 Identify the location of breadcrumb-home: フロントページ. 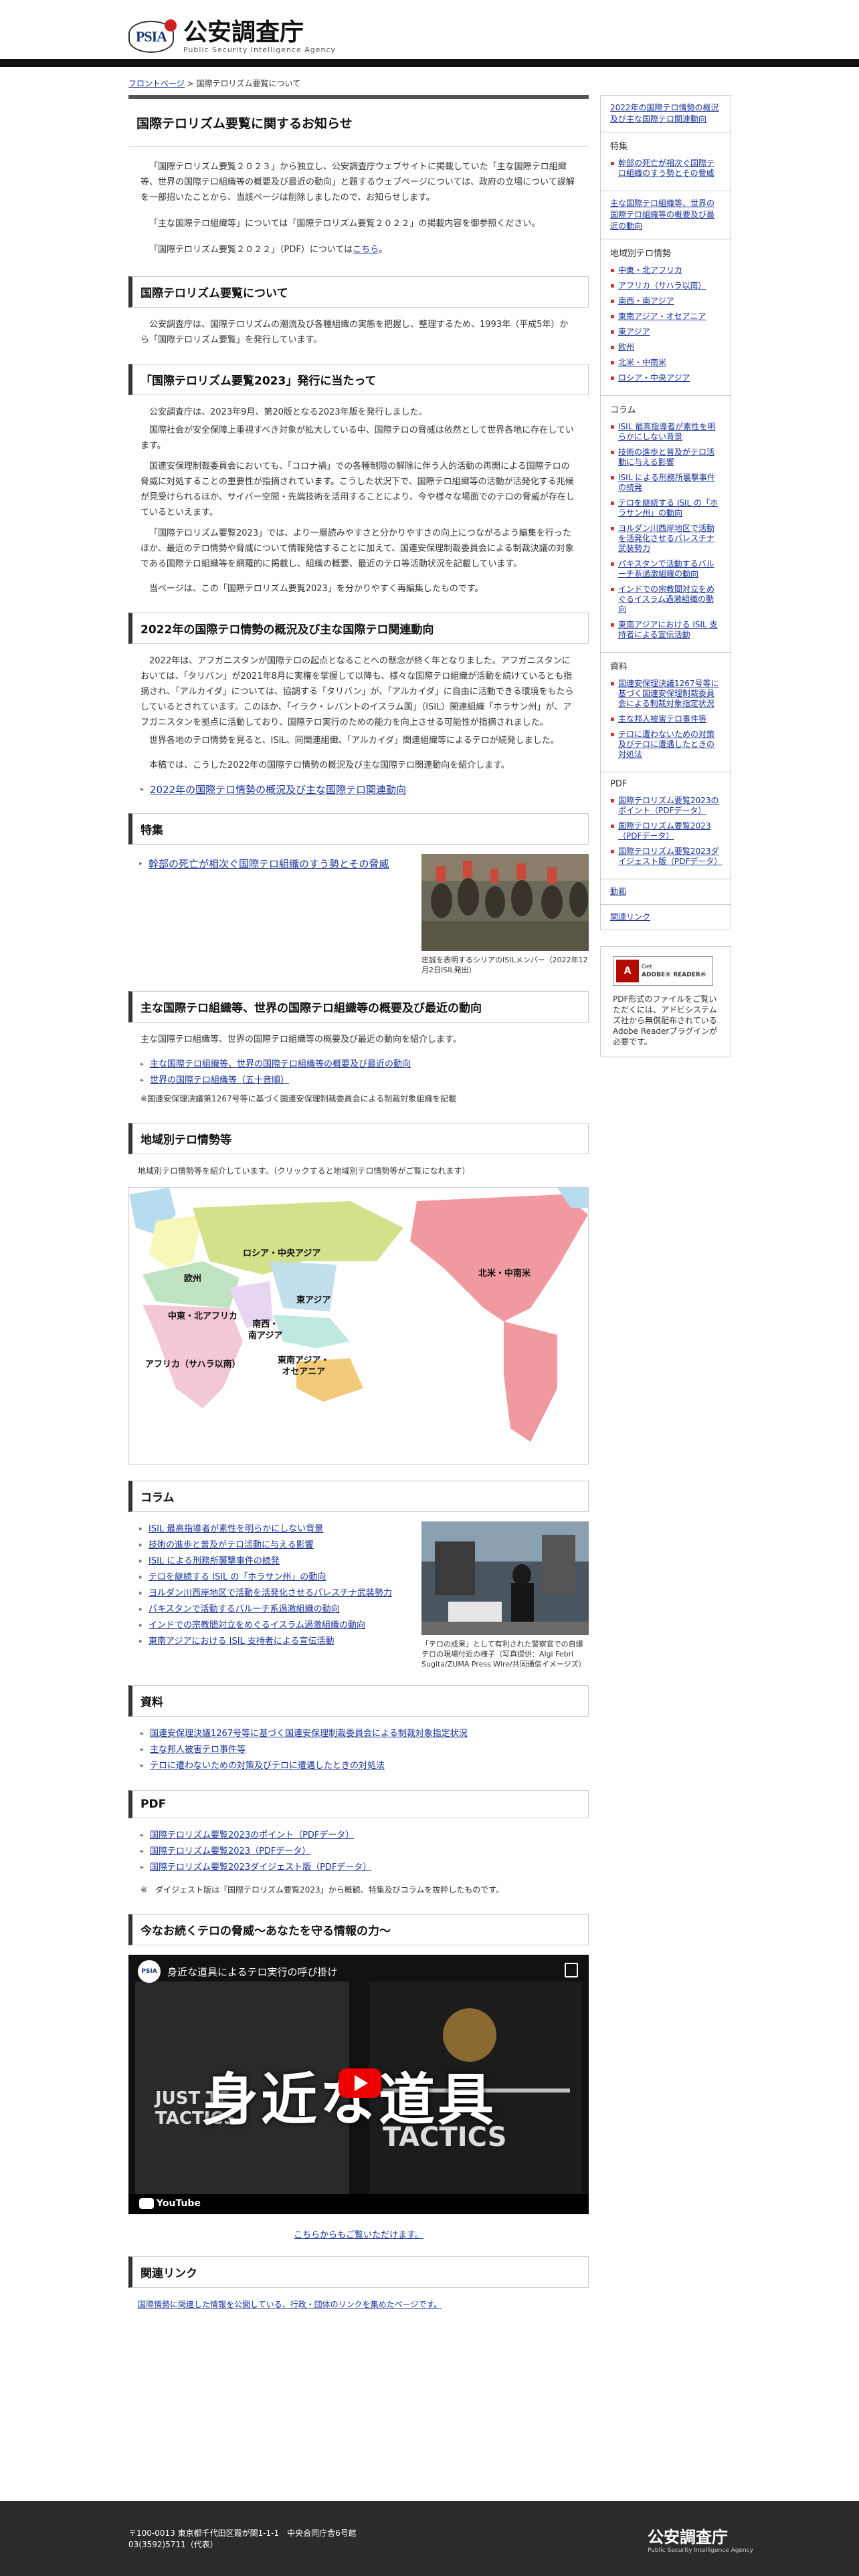
(156, 83).